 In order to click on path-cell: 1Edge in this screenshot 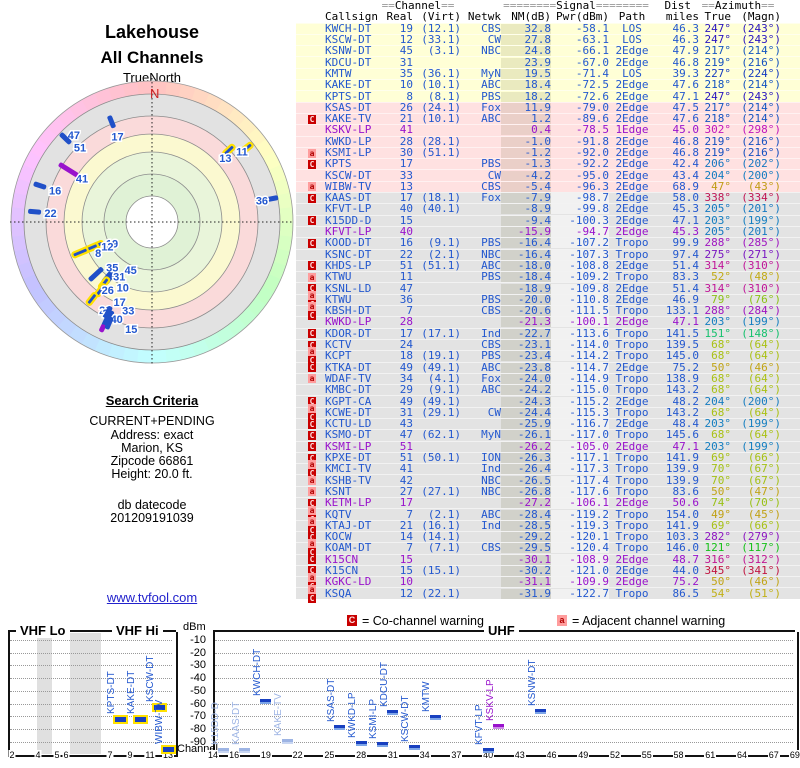, I will do `click(632, 130)`.